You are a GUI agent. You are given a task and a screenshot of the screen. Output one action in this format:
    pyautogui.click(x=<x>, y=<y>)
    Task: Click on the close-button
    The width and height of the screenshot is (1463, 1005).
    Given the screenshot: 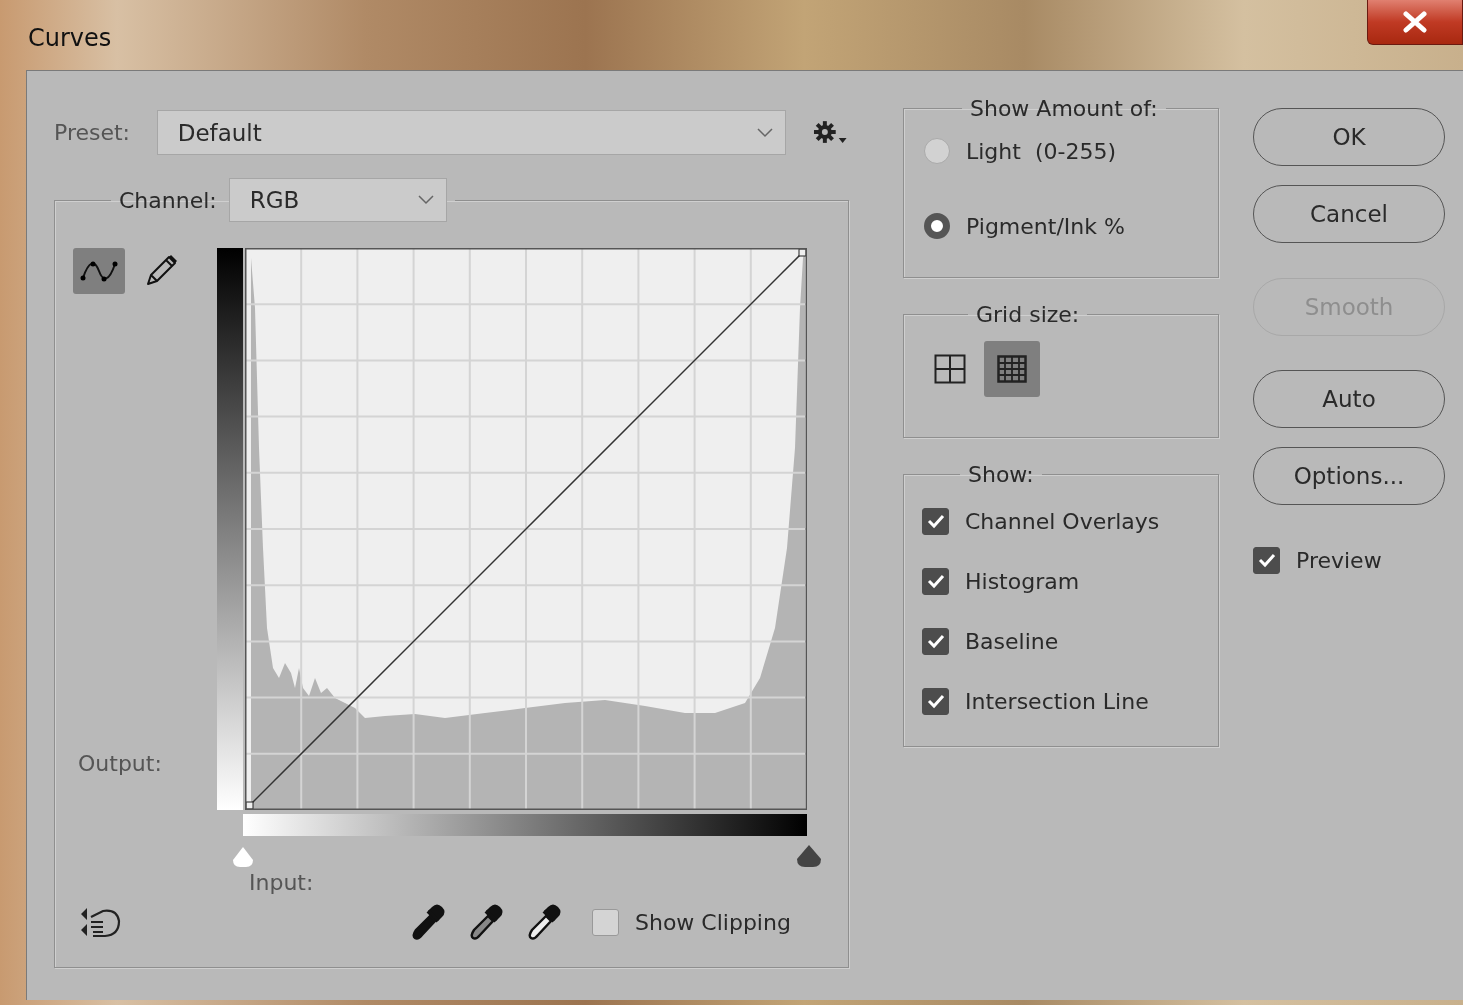 What is the action you would take?
    pyautogui.click(x=1415, y=22)
    